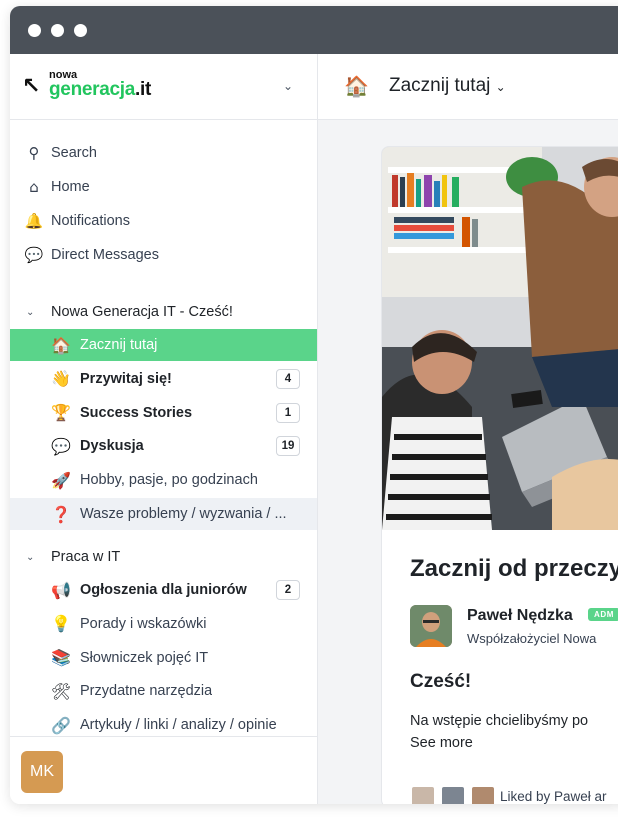  Describe the element at coordinates (520, 616) in the screenshot. I see `author-name: Paweł Nędzka` at that location.